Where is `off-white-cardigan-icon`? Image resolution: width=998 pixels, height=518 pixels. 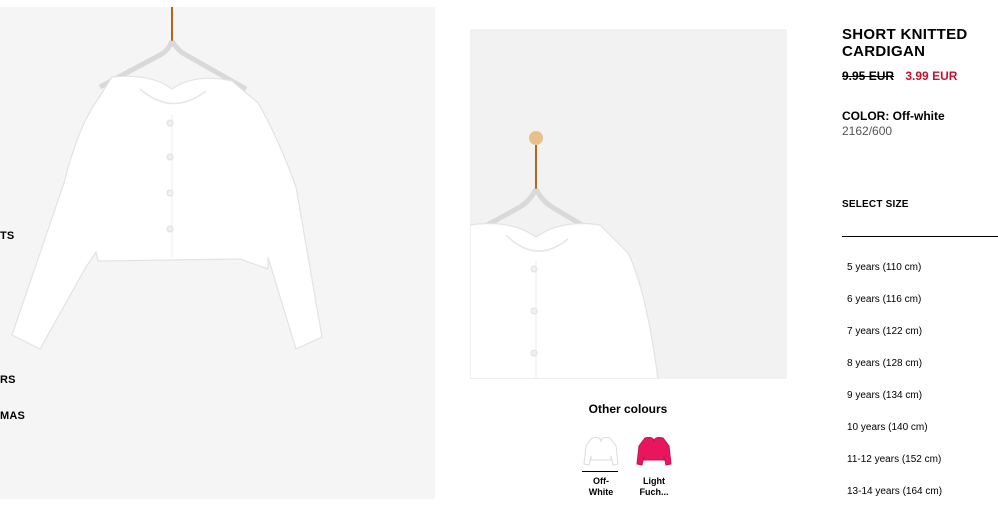
off-white-cardigan-icon is located at coordinates (601, 450).